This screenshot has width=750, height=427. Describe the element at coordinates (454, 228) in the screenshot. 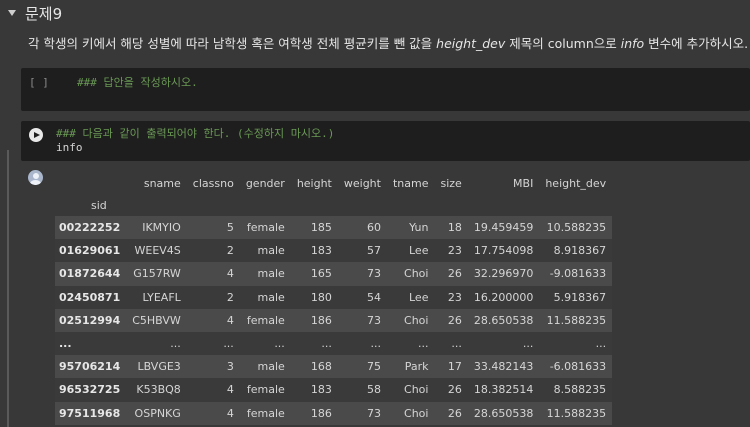

I see `cell-size: 18` at that location.